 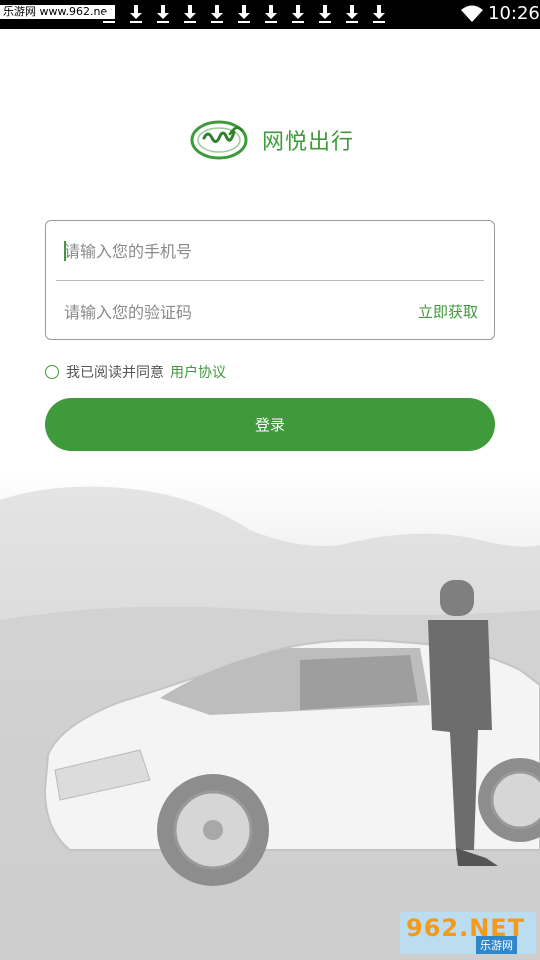 What do you see at coordinates (198, 372) in the screenshot?
I see `user-agreement-link: 用户协议` at bounding box center [198, 372].